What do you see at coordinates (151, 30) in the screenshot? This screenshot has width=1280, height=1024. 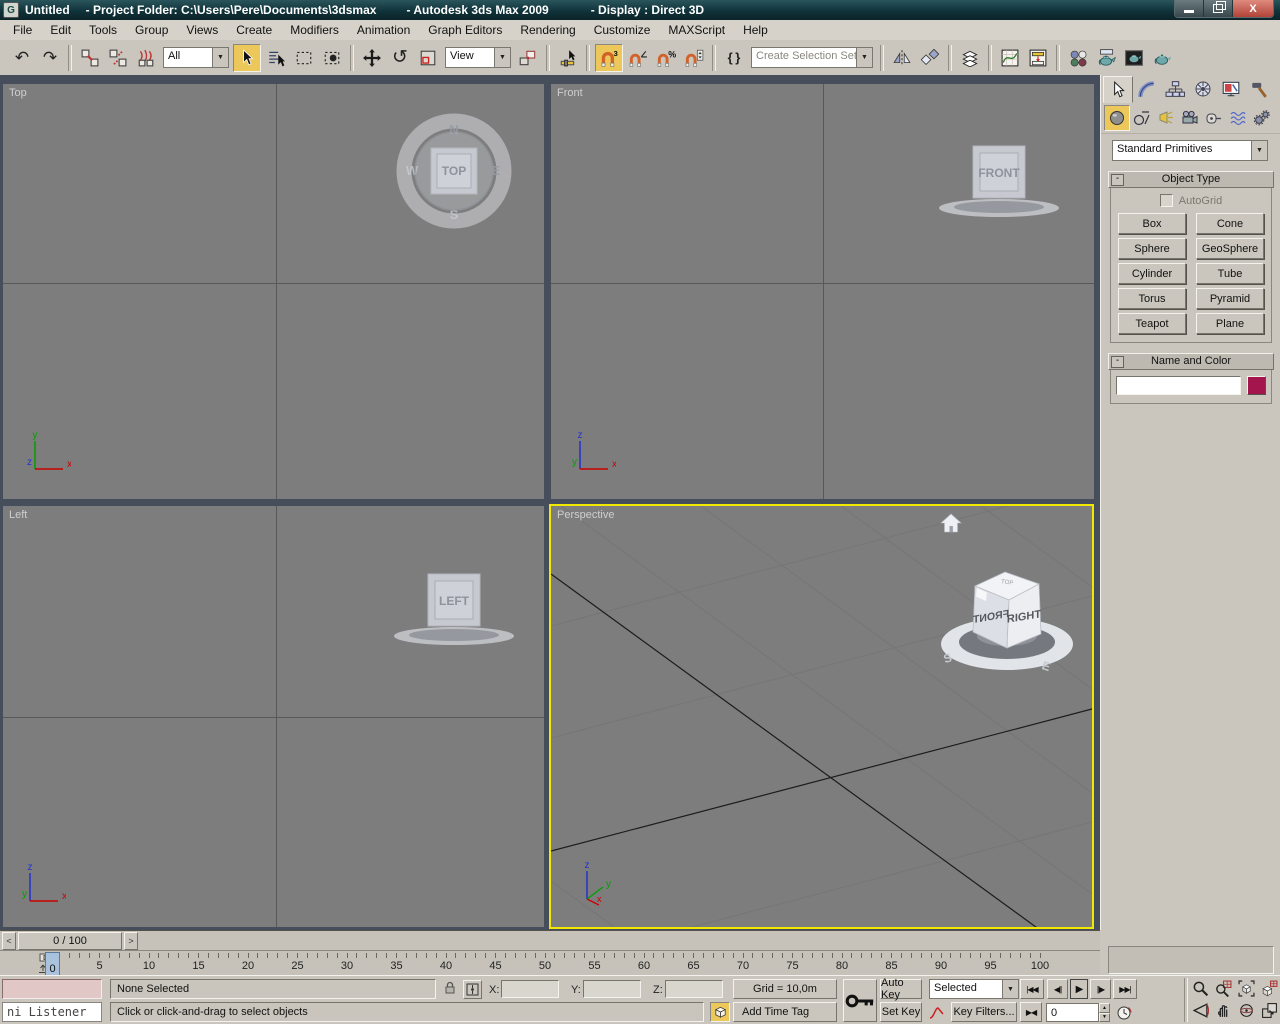 I see `menu-group: Group` at bounding box center [151, 30].